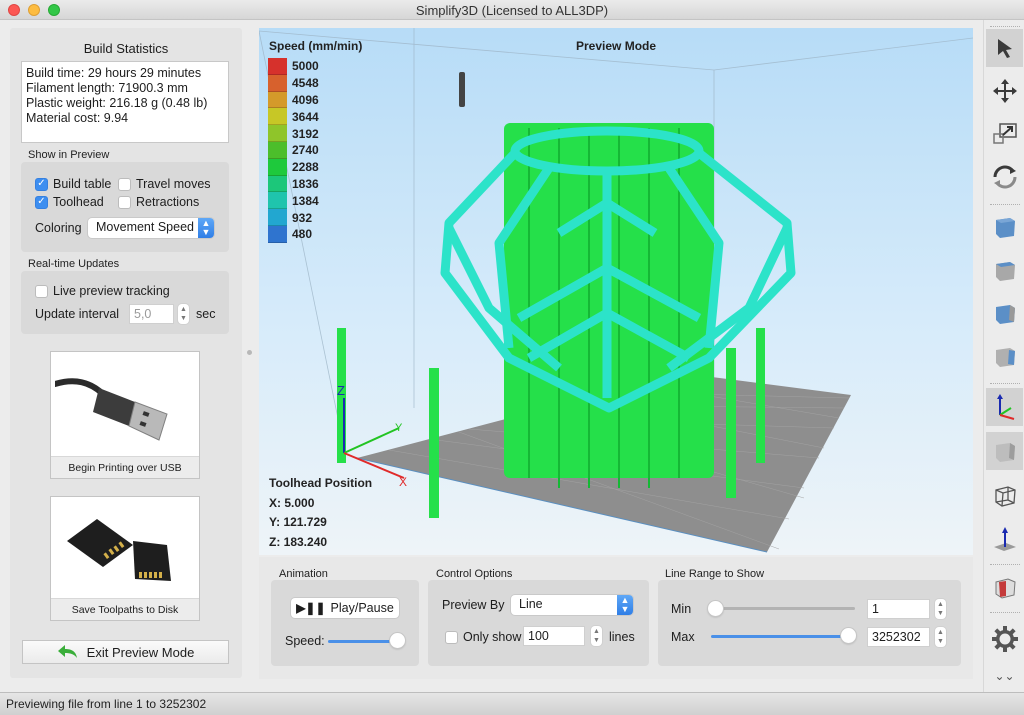  What do you see at coordinates (1004, 313) in the screenshot?
I see `view-side-button` at bounding box center [1004, 313].